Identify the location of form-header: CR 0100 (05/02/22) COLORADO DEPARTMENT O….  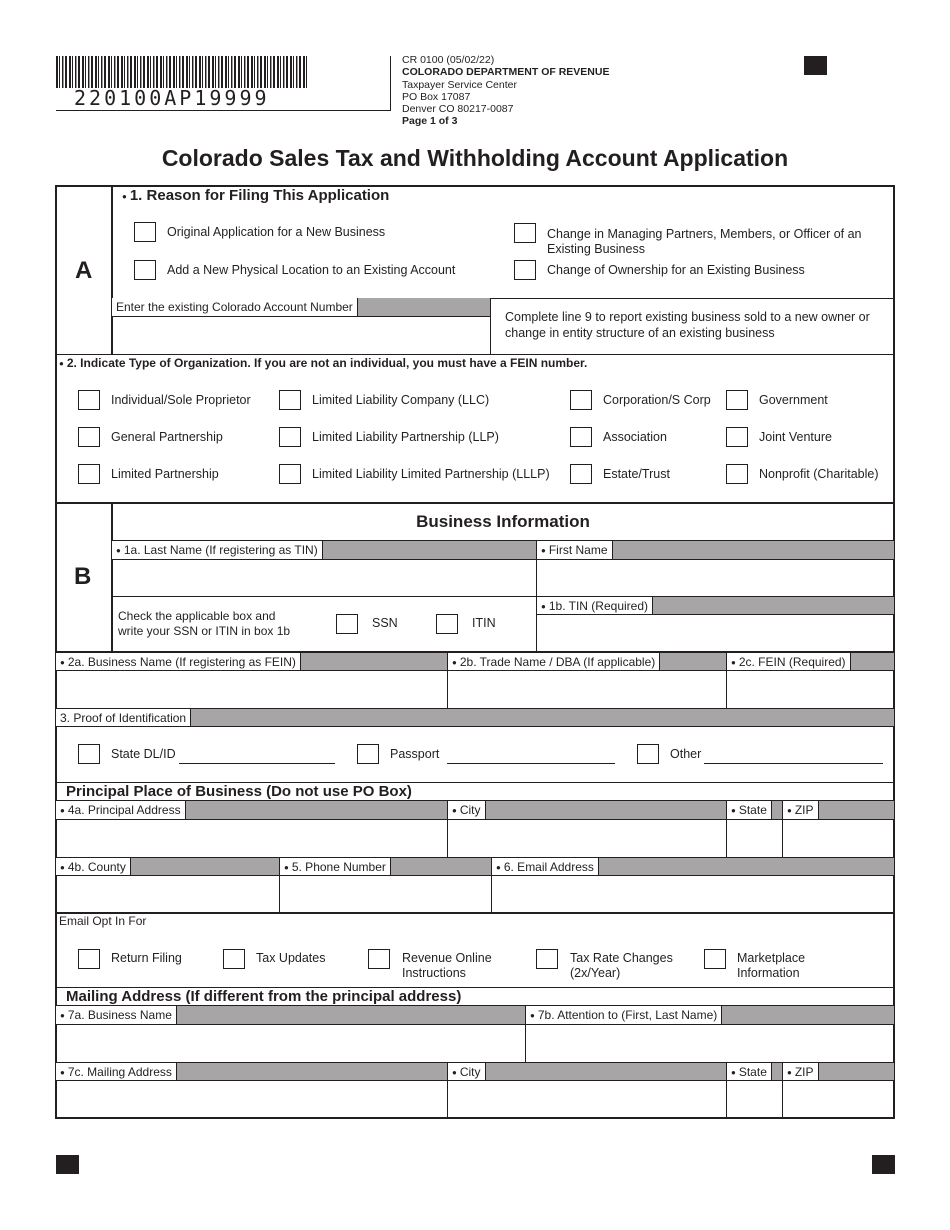
(505, 91).